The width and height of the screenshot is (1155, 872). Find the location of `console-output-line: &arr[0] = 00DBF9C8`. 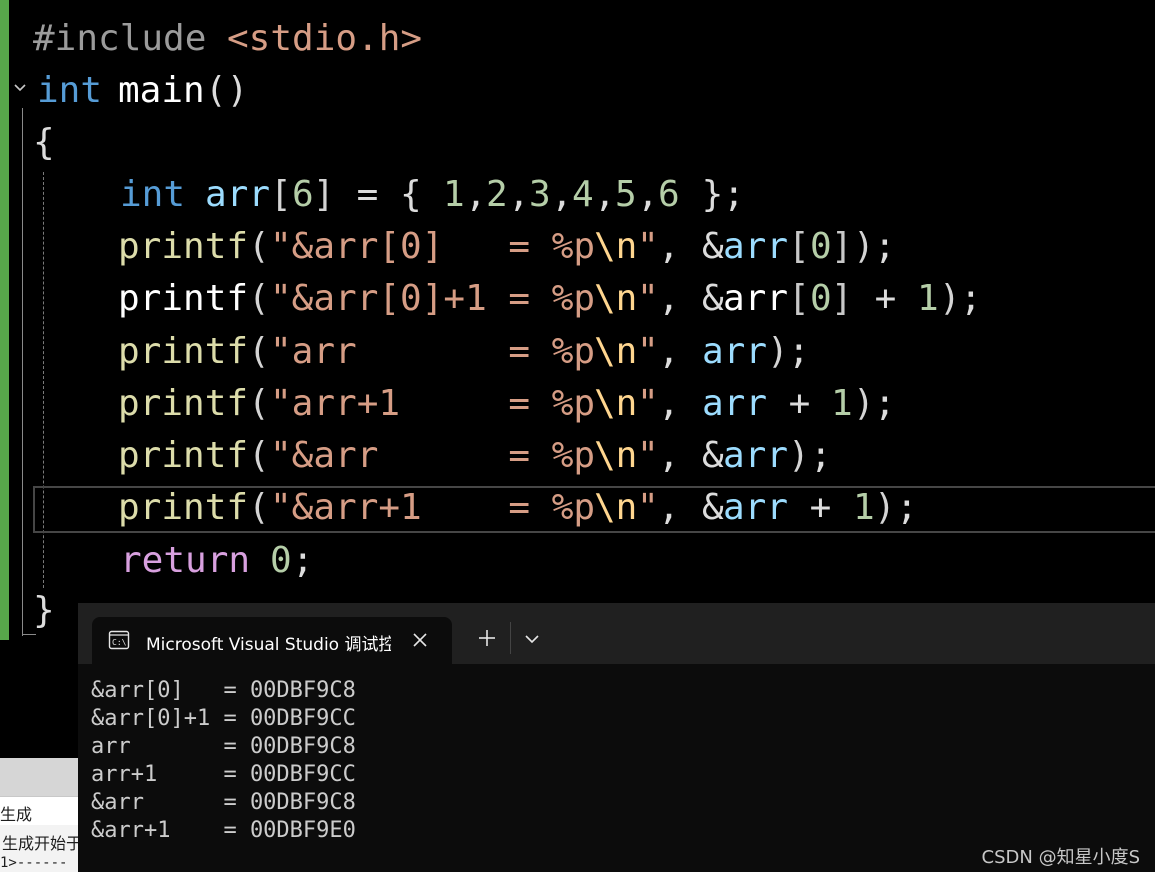

console-output-line: &arr[0] = 00DBF9C8 is located at coordinates (223, 690).